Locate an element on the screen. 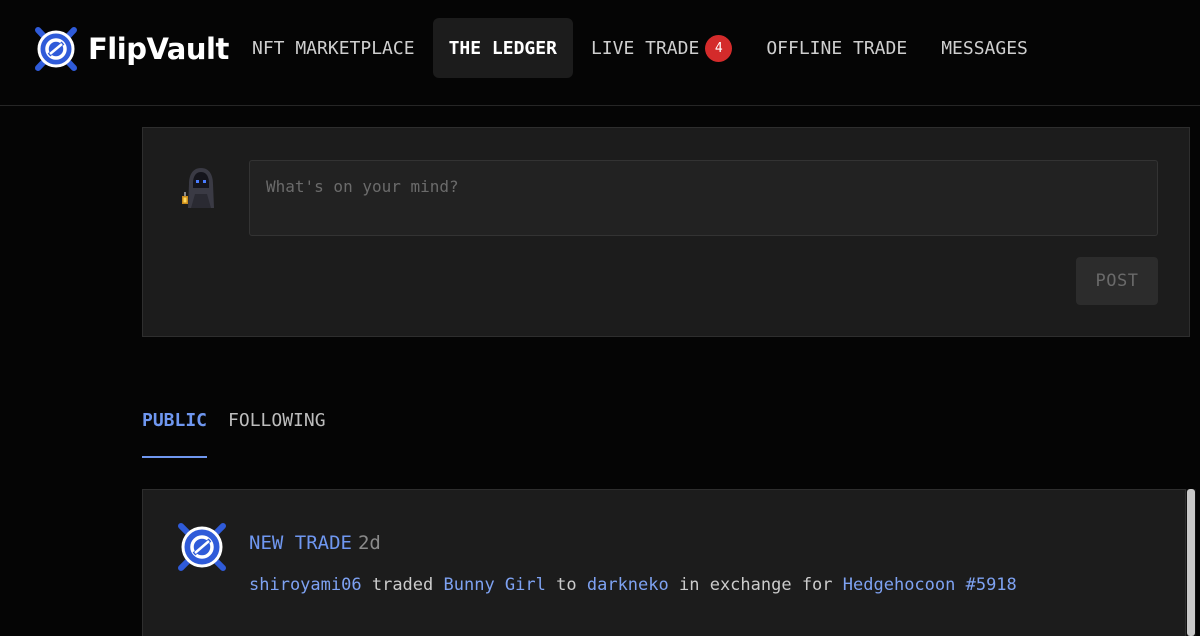  feed-item-type: NEW TRADE is located at coordinates (300, 543).